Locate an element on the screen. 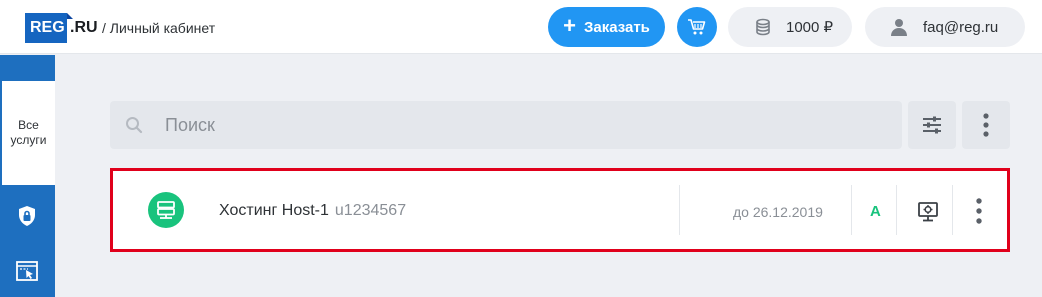 The width and height of the screenshot is (1042, 297). service-login: u1234567 is located at coordinates (370, 210).